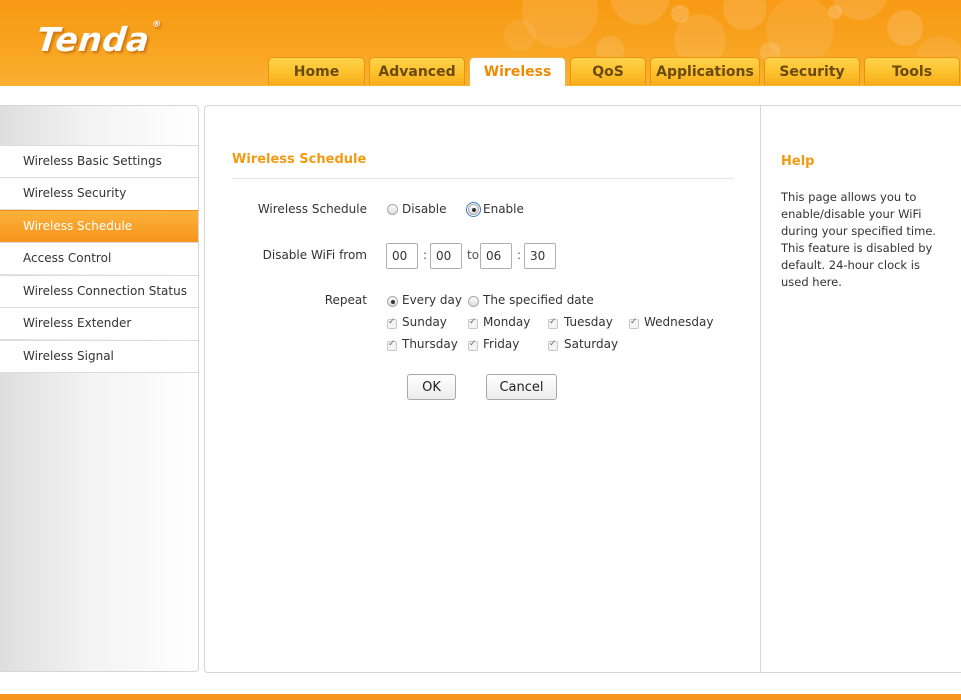 The height and width of the screenshot is (700, 961). Describe the element at coordinates (99, 226) in the screenshot. I see `sidebar-item-wireless-schedule: Wireless Schedule` at that location.